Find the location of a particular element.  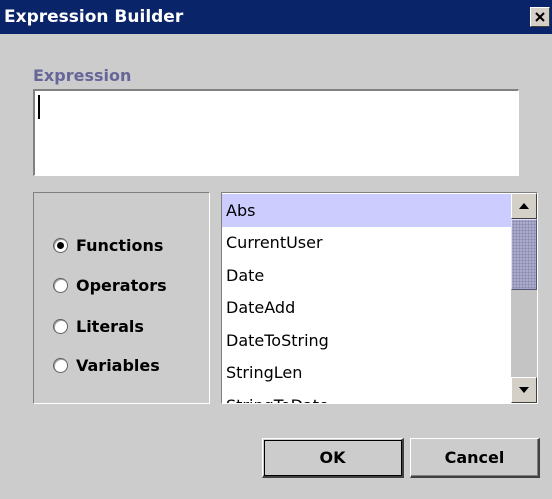

text-caret is located at coordinates (39, 107).